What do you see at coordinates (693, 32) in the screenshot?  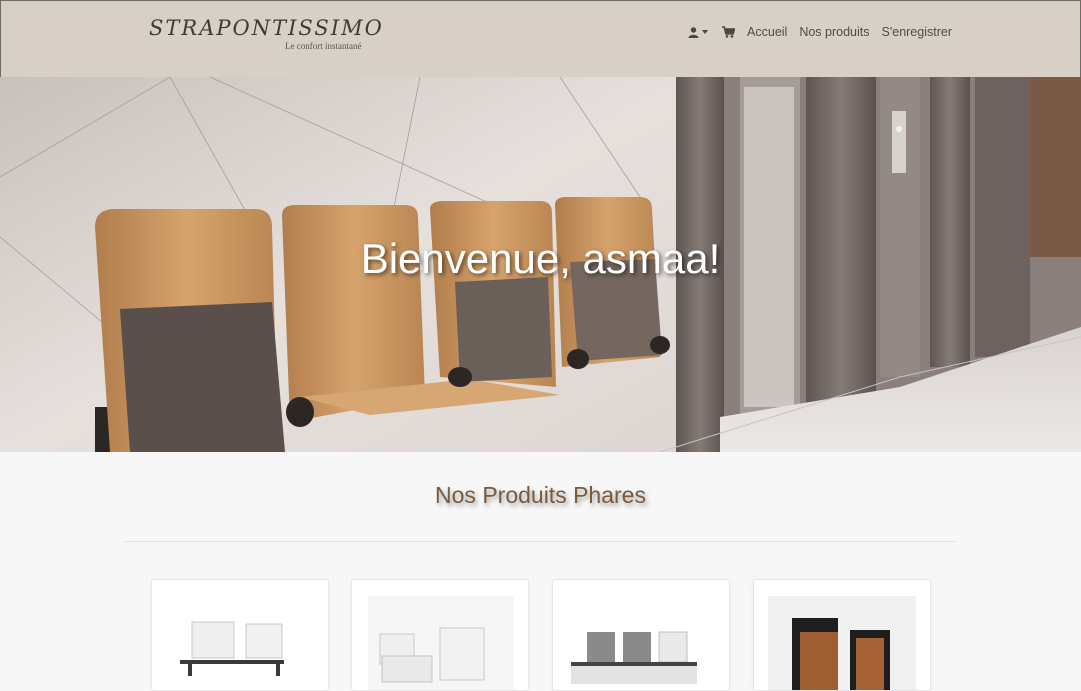 I see `user-icon` at bounding box center [693, 32].